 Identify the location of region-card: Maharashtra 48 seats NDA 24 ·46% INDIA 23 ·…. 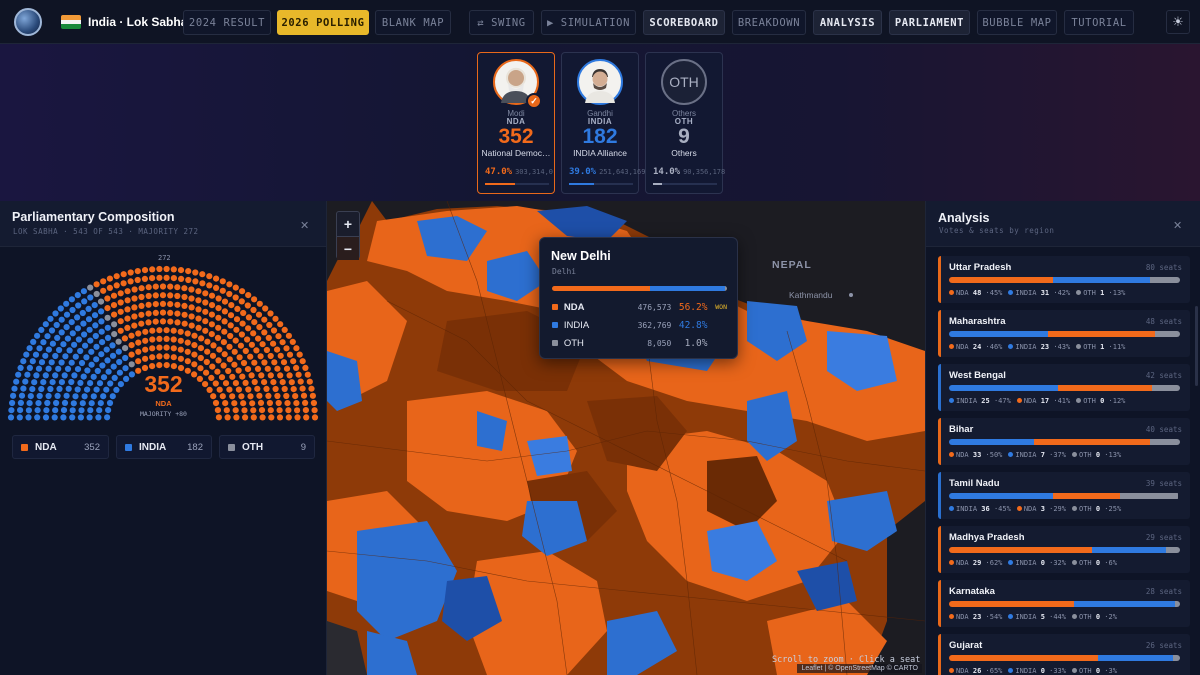
(1064, 333).